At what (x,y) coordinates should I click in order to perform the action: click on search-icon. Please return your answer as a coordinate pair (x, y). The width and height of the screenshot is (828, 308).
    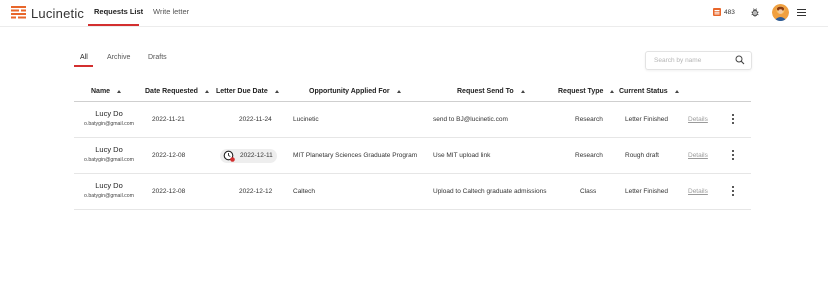
    Looking at the image, I should click on (740, 60).